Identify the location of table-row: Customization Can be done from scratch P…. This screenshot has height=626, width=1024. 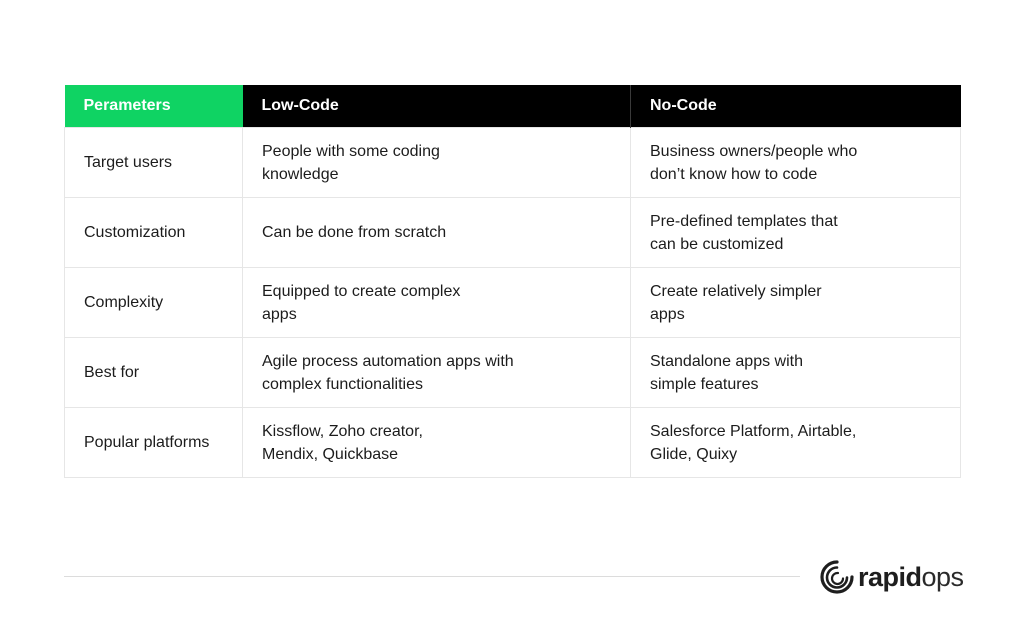
(512, 232).